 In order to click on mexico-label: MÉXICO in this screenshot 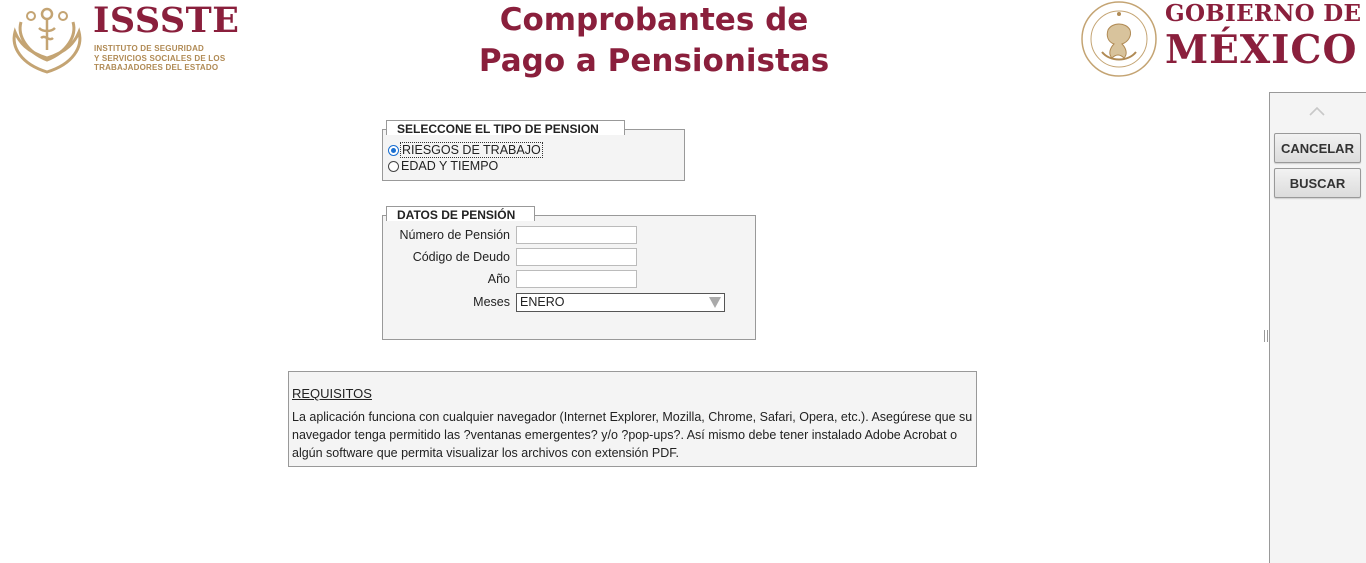, I will do `click(1261, 50)`.